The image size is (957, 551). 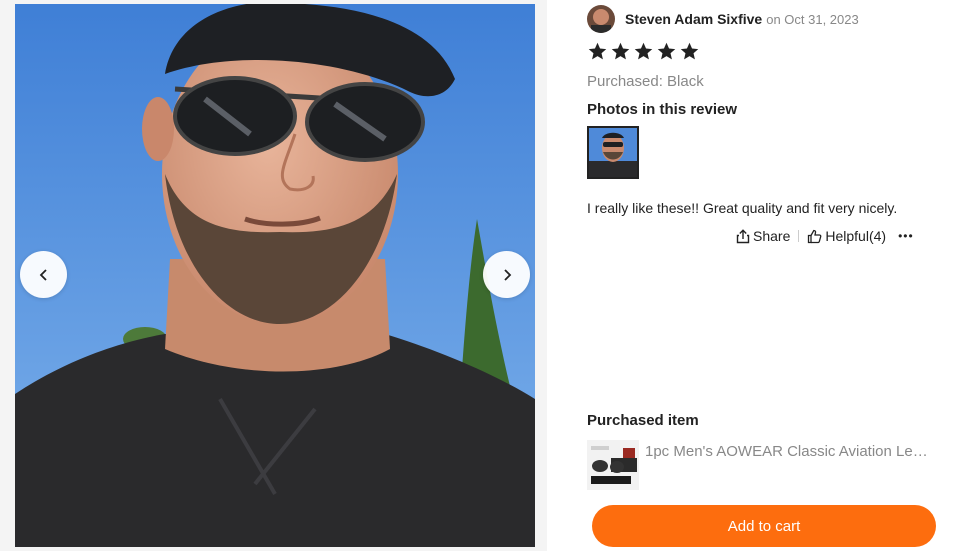 What do you see at coordinates (613, 152) in the screenshot?
I see `review-photo-thumbnail` at bounding box center [613, 152].